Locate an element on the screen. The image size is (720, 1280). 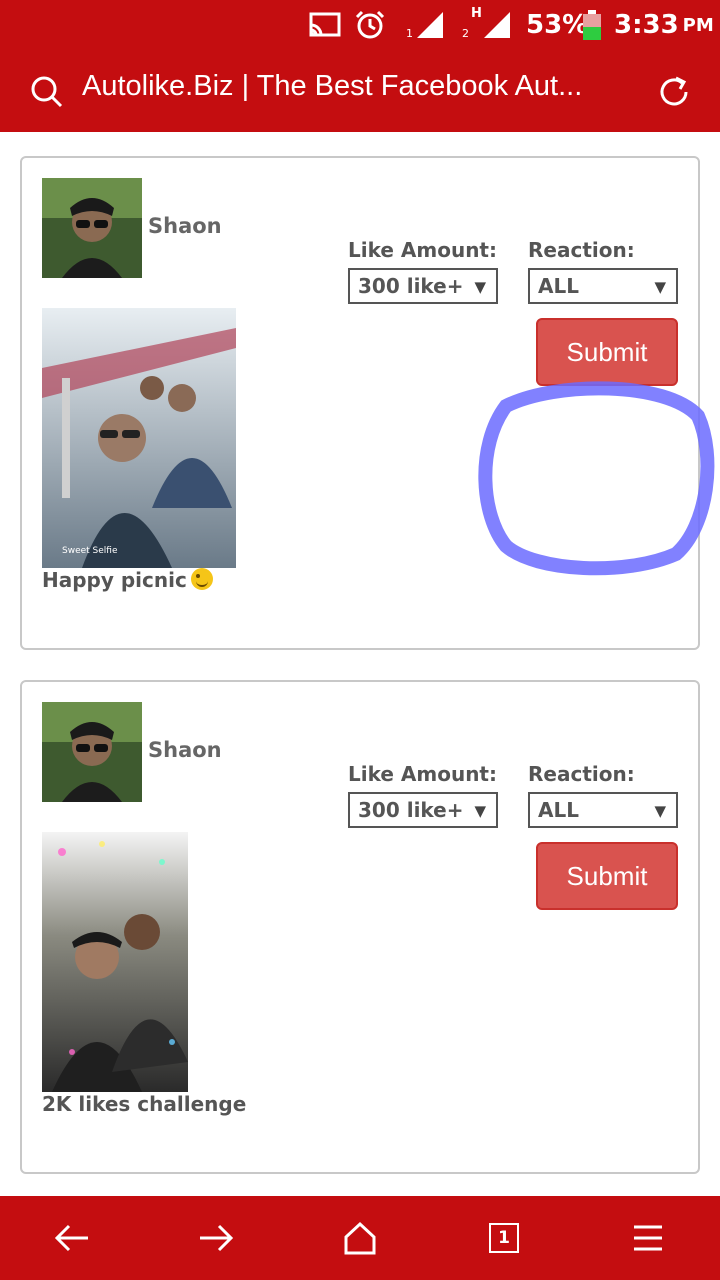
post-caption: Happy picnic is located at coordinates (127, 580).